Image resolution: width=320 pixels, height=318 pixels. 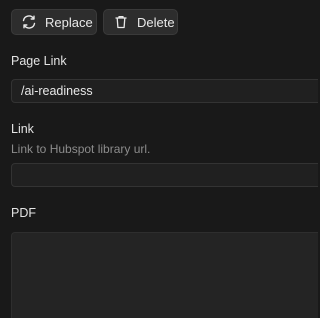 What do you see at coordinates (23, 213) in the screenshot?
I see `pdf-label: PDF` at bounding box center [23, 213].